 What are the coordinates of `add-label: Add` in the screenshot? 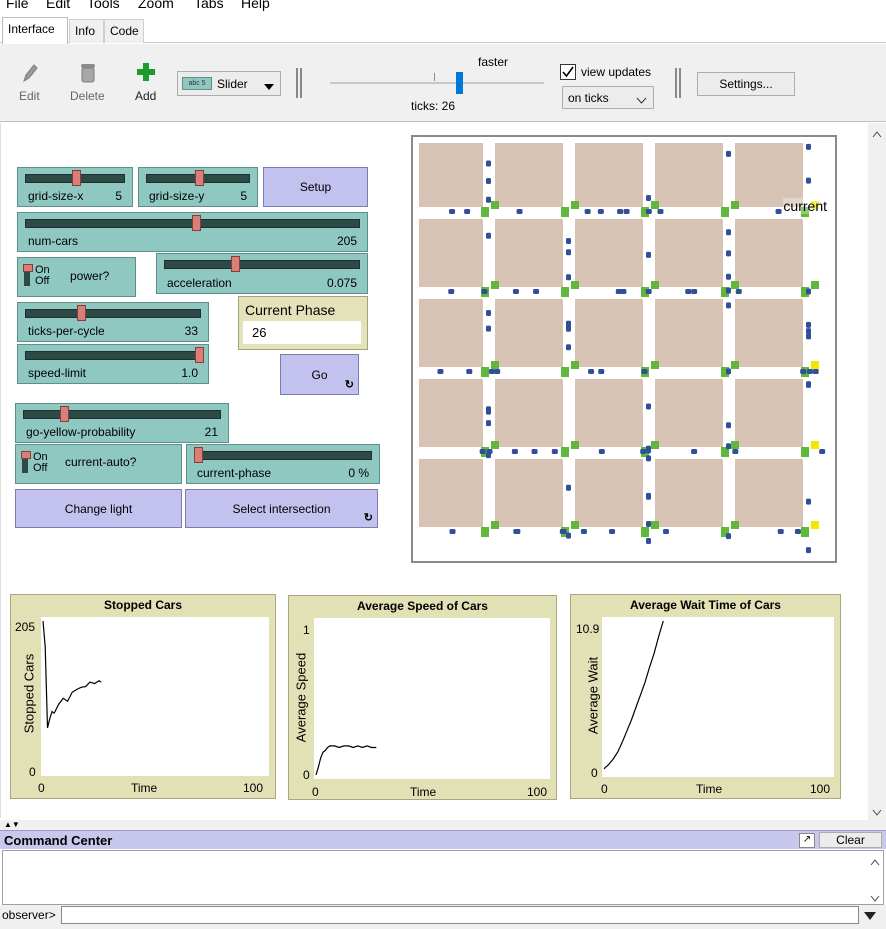 It's located at (146, 96).